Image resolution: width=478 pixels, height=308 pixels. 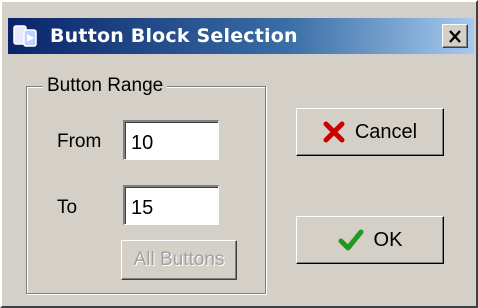 I want to click on ok-label: OK, so click(x=388, y=239).